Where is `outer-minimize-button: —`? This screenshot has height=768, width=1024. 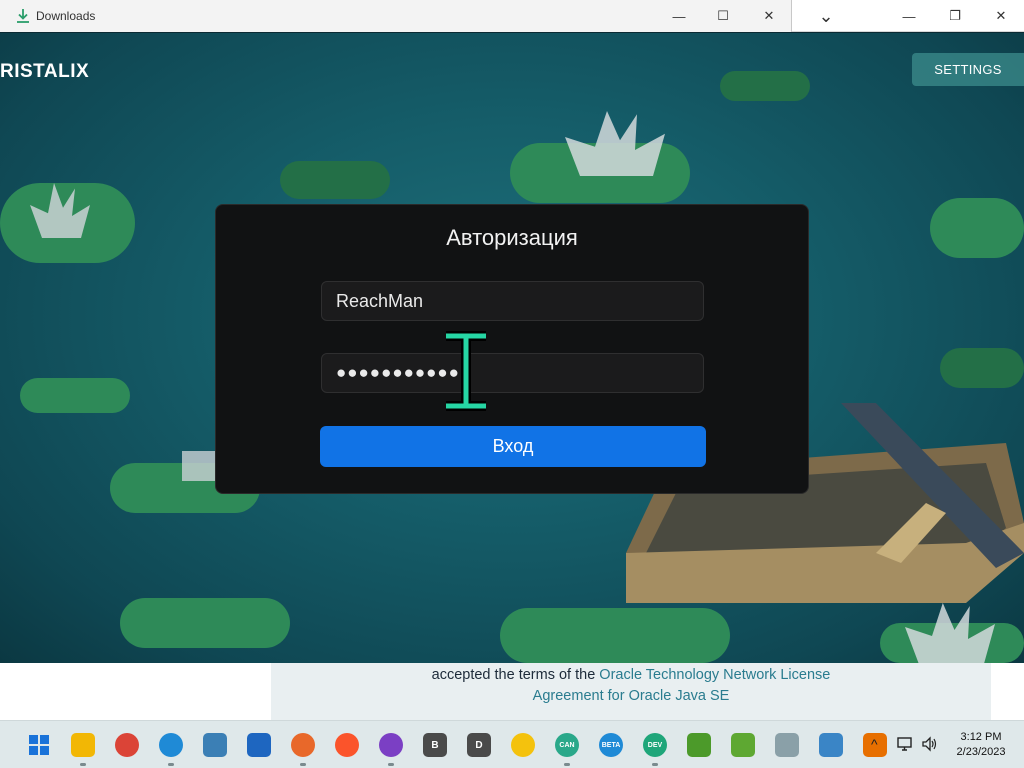 outer-minimize-button: — is located at coordinates (909, 16).